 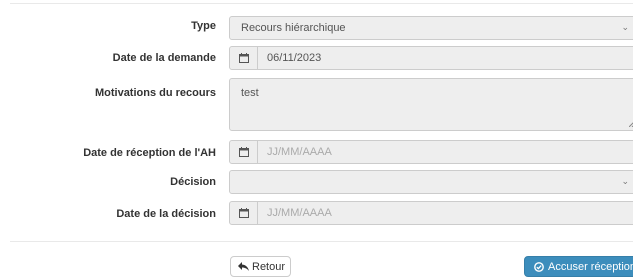 What do you see at coordinates (166, 214) in the screenshot?
I see `date-decision-label: Date de la décision` at bounding box center [166, 214].